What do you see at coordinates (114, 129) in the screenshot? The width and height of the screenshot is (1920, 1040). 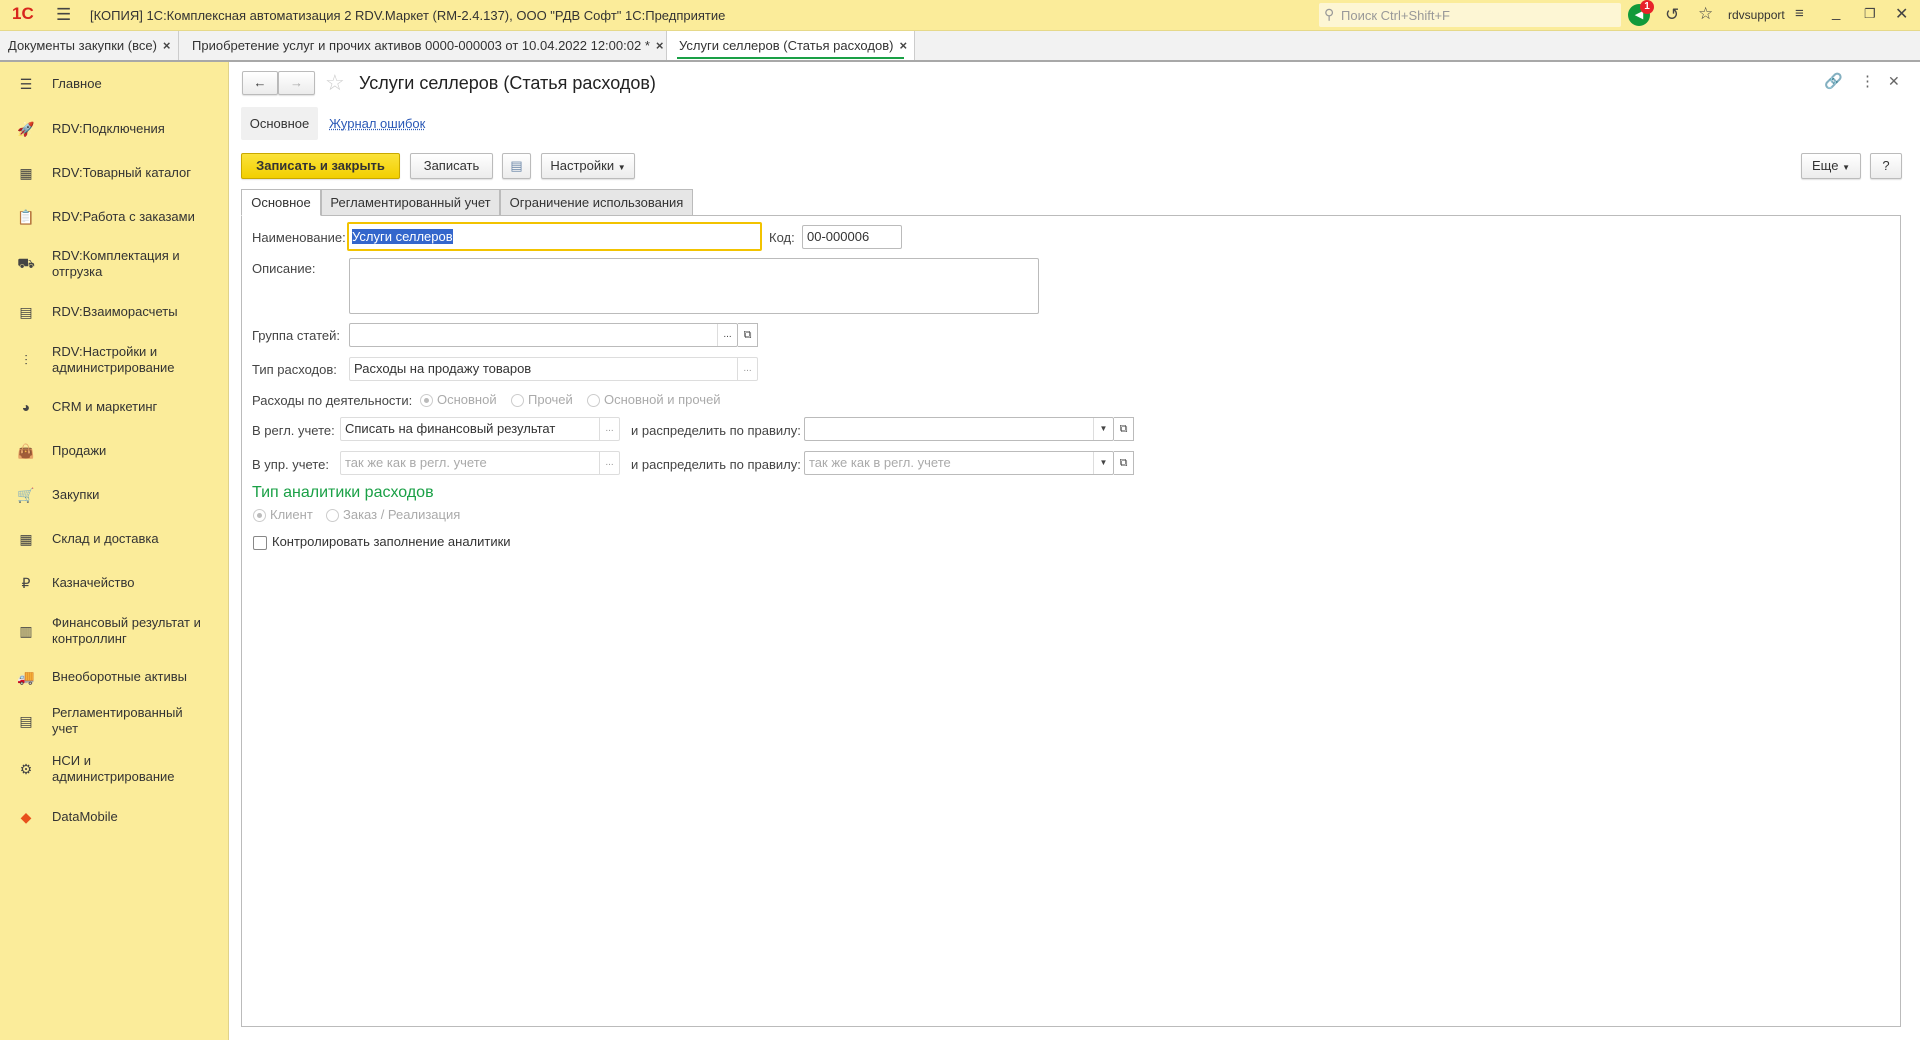 I see `sidebar-item: 🚀 RDV:Подключения` at bounding box center [114, 129].